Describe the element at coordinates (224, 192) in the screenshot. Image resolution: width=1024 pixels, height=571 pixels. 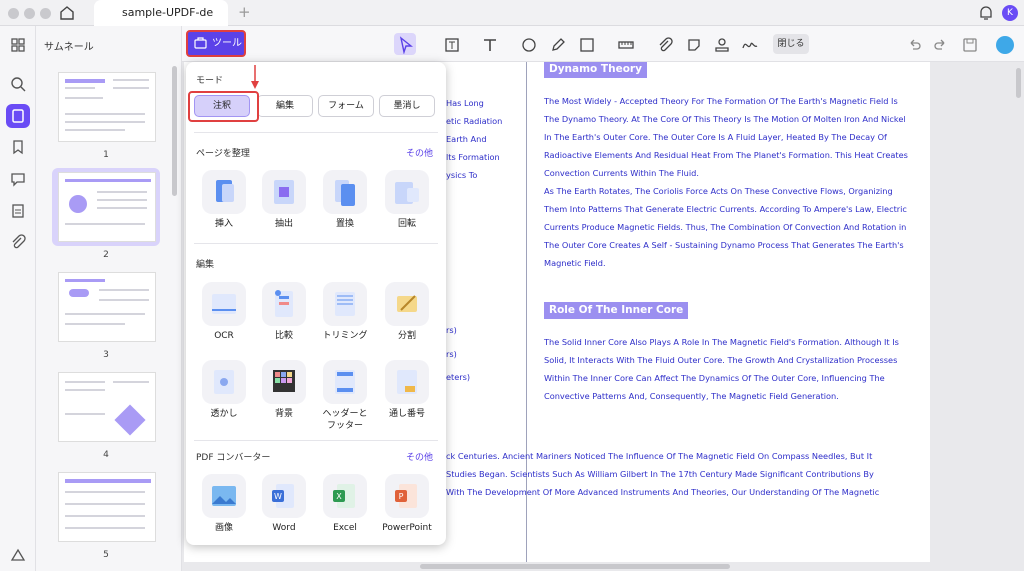
I see `insert-tile` at that location.